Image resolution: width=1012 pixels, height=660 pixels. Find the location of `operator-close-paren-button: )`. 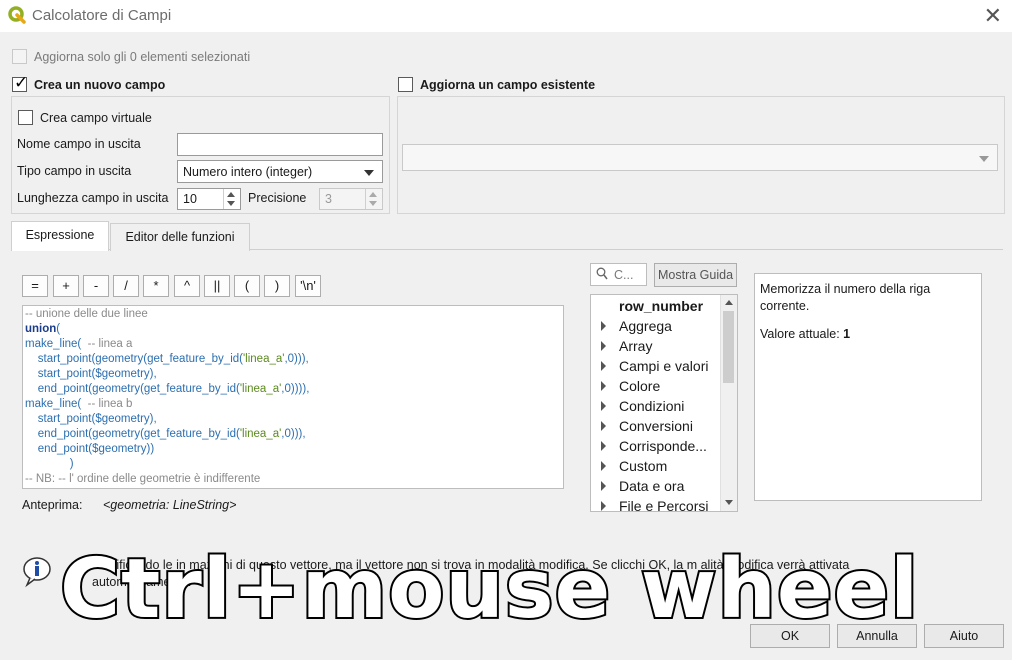

operator-close-paren-button: ) is located at coordinates (277, 286).